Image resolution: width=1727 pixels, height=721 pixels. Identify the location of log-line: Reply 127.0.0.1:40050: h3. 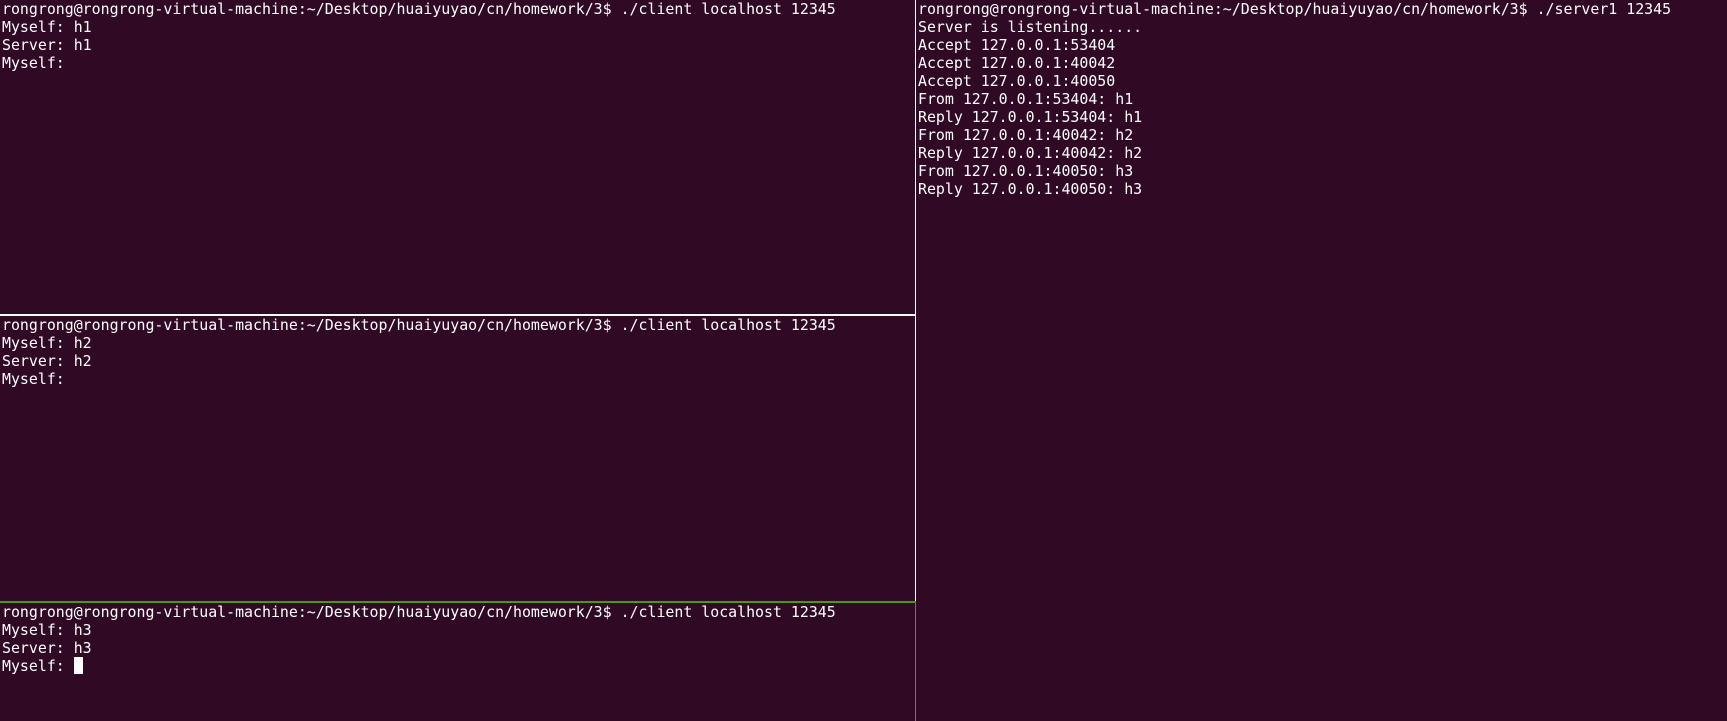
(1030, 189).